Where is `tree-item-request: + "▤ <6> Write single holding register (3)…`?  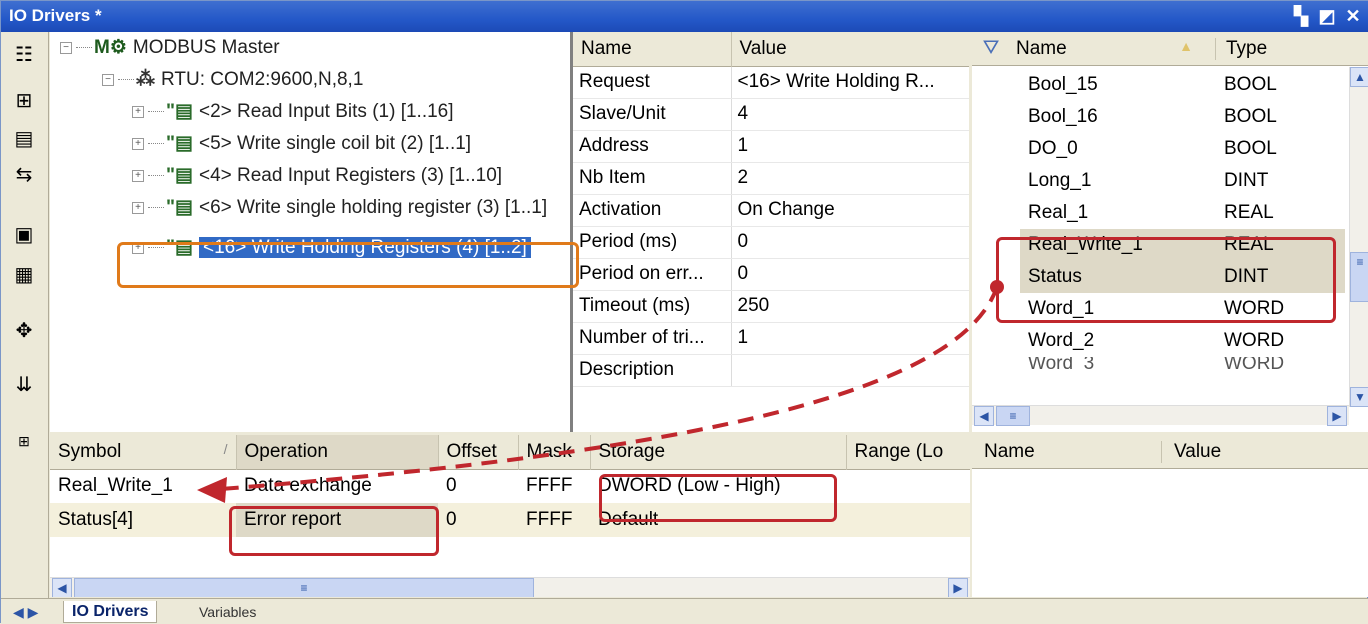
tree-item-request: + "▤ <6> Write single holding register (3)… is located at coordinates (339, 208).